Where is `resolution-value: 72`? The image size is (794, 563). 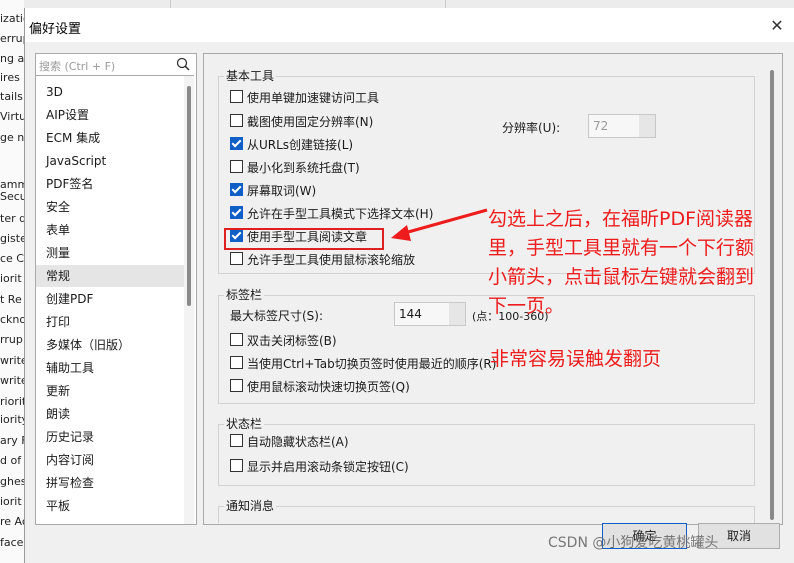 resolution-value: 72 is located at coordinates (601, 126).